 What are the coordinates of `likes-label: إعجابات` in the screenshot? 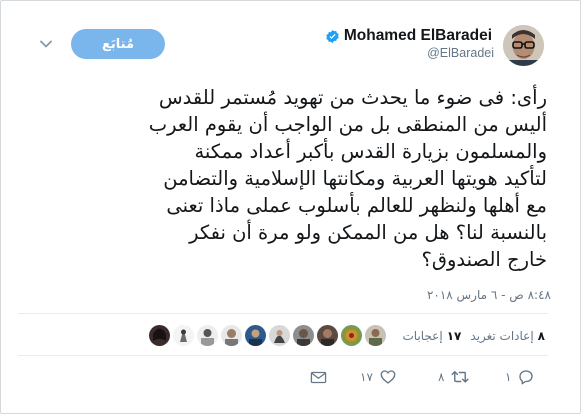 It's located at (422, 336).